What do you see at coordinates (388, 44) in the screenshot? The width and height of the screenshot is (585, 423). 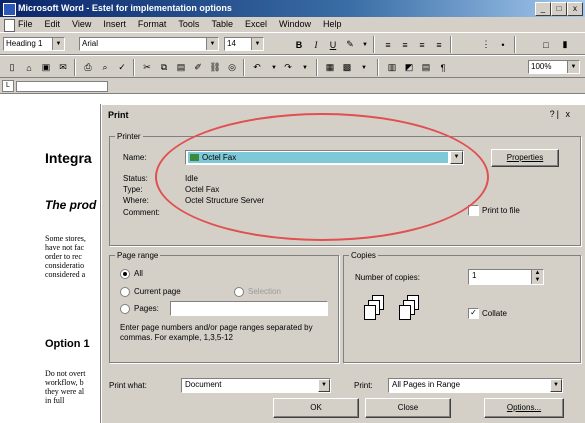 I see `align-left-icon: ≡` at bounding box center [388, 44].